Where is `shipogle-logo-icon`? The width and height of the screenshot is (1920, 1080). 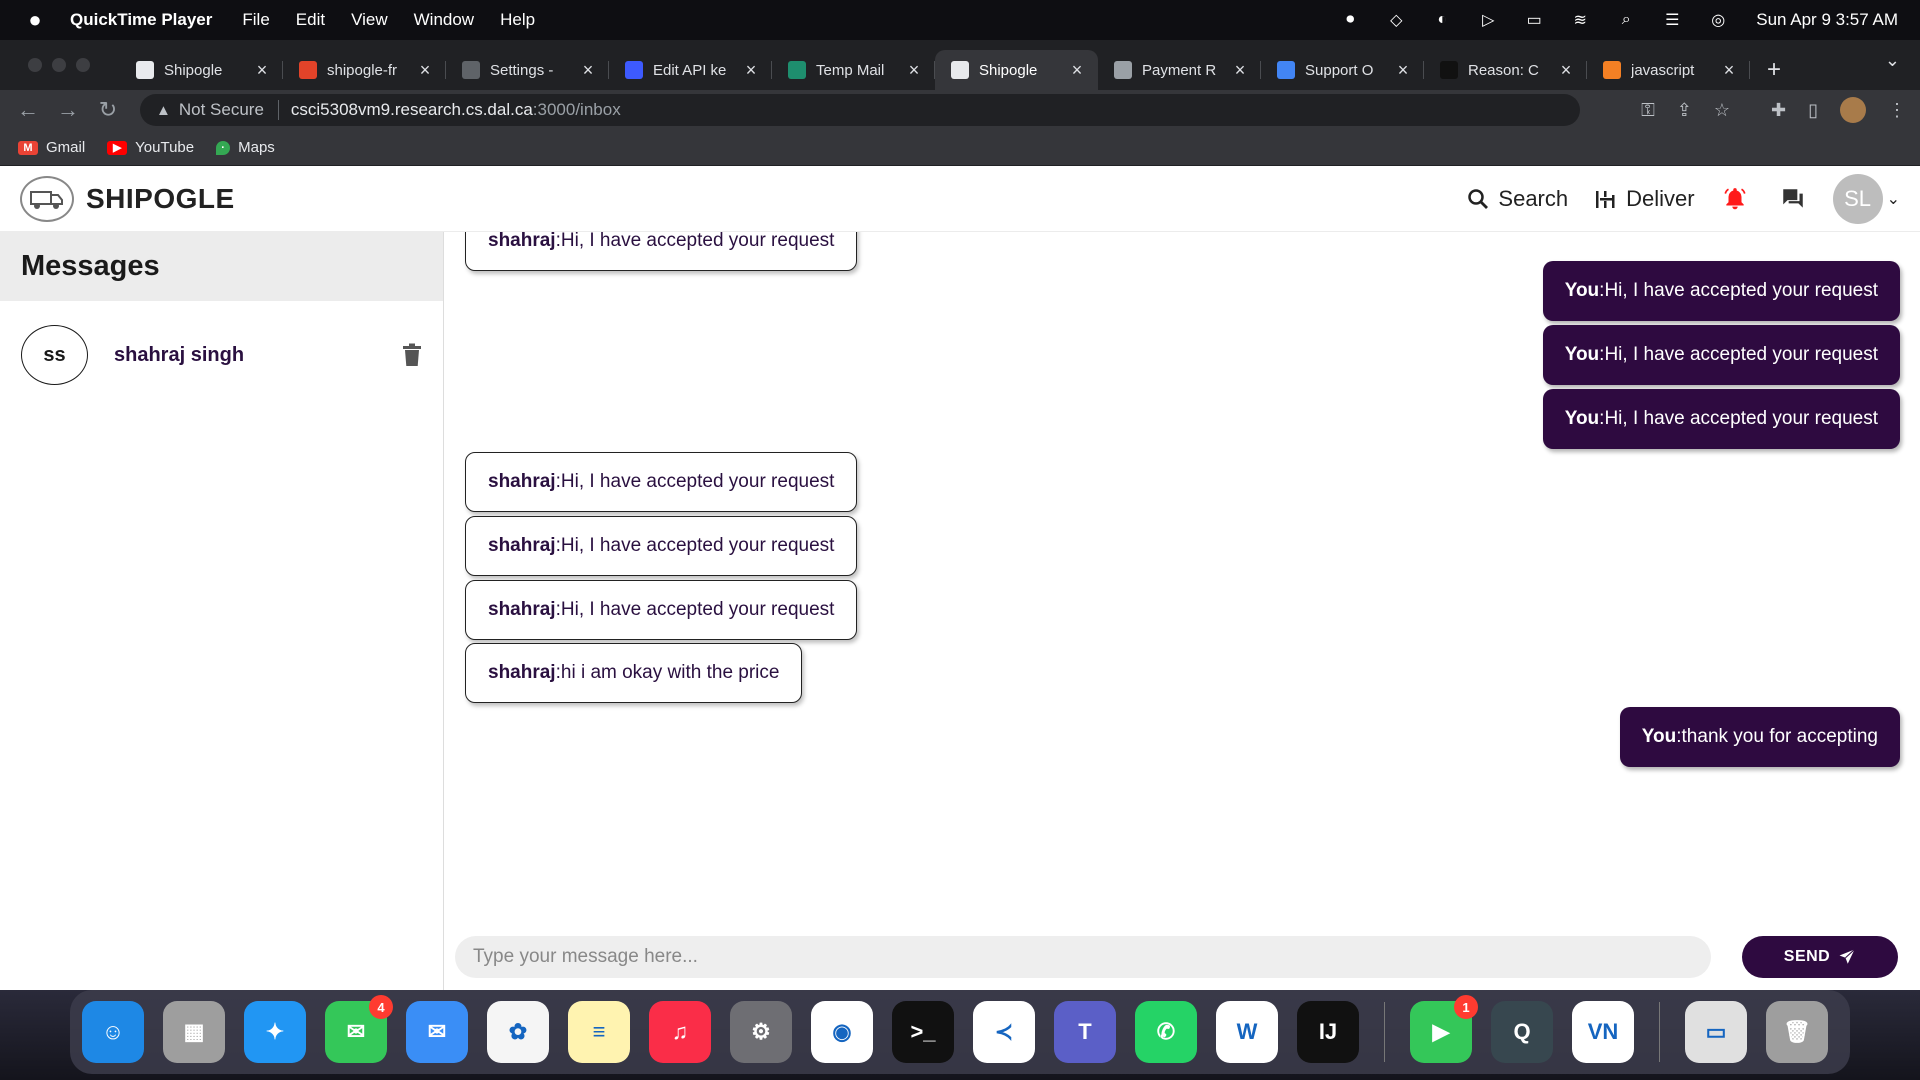 shipogle-logo-icon is located at coordinates (47, 198).